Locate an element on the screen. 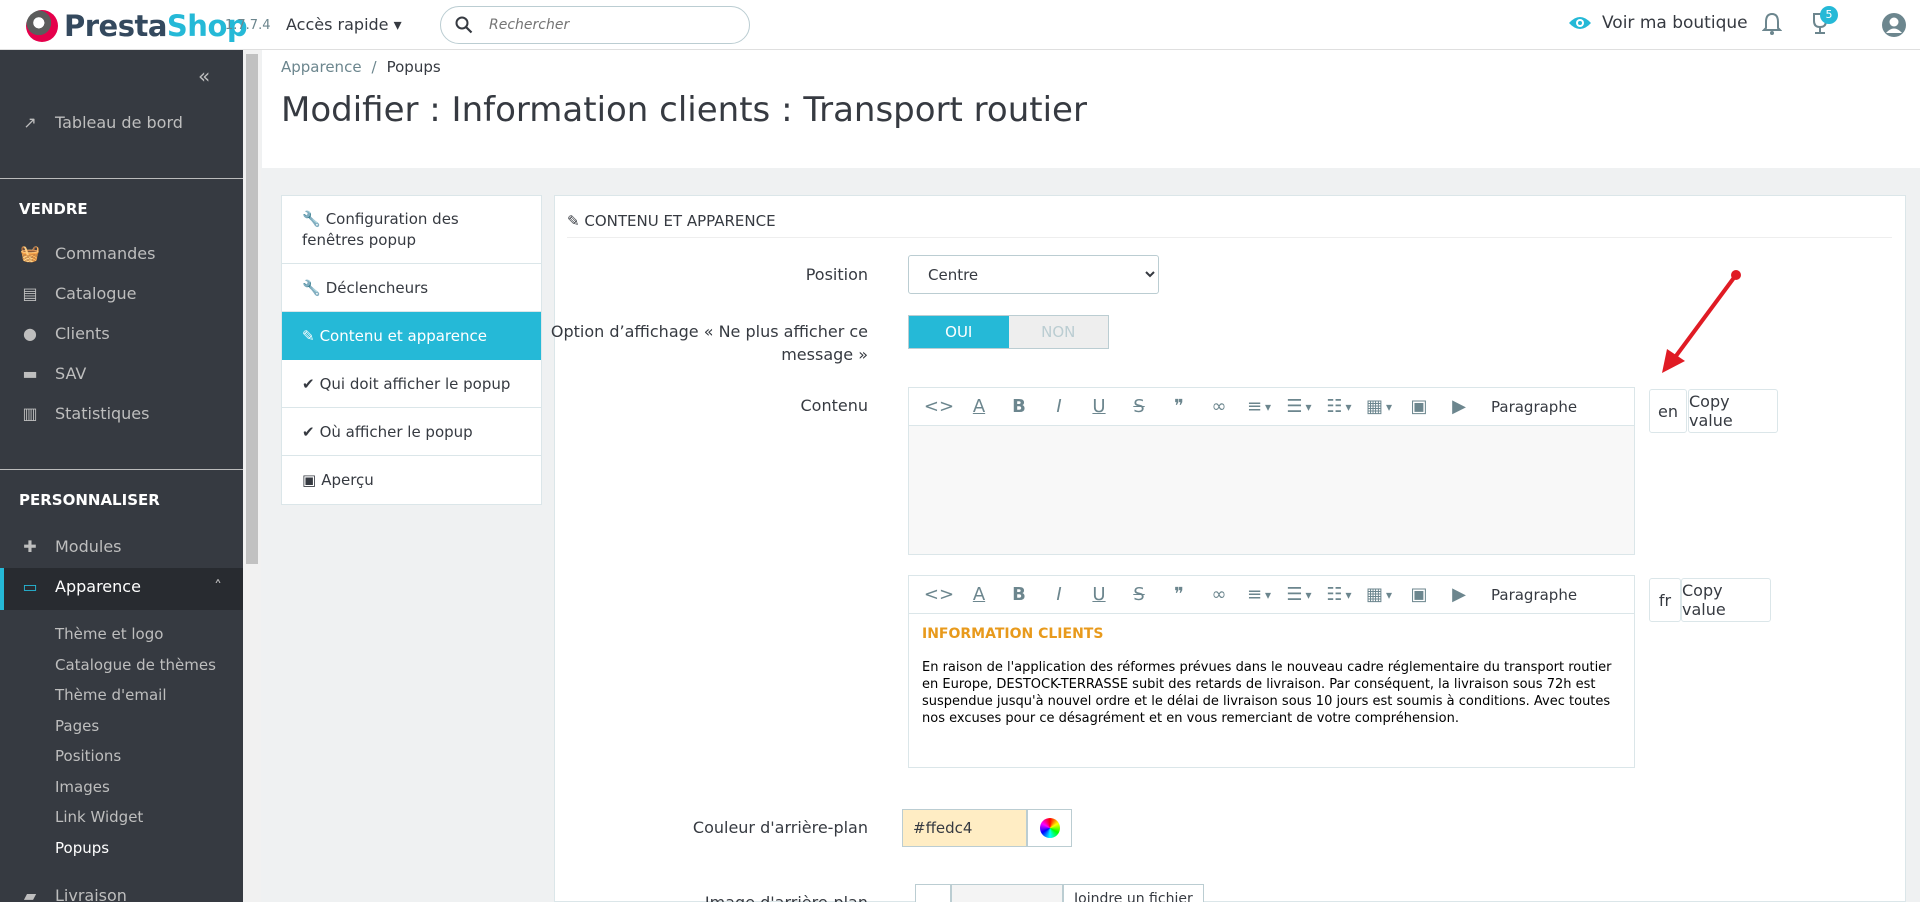  search-input is located at coordinates (599, 25).